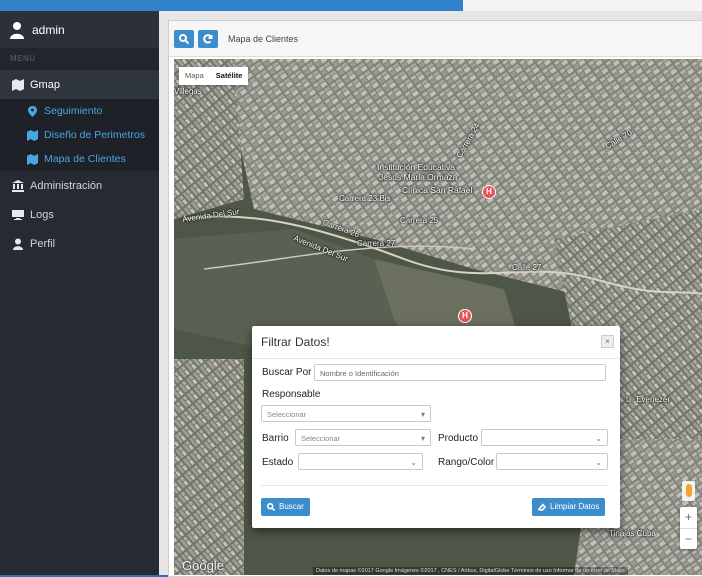  I want to click on responsable-label: Responsable, so click(291, 394).